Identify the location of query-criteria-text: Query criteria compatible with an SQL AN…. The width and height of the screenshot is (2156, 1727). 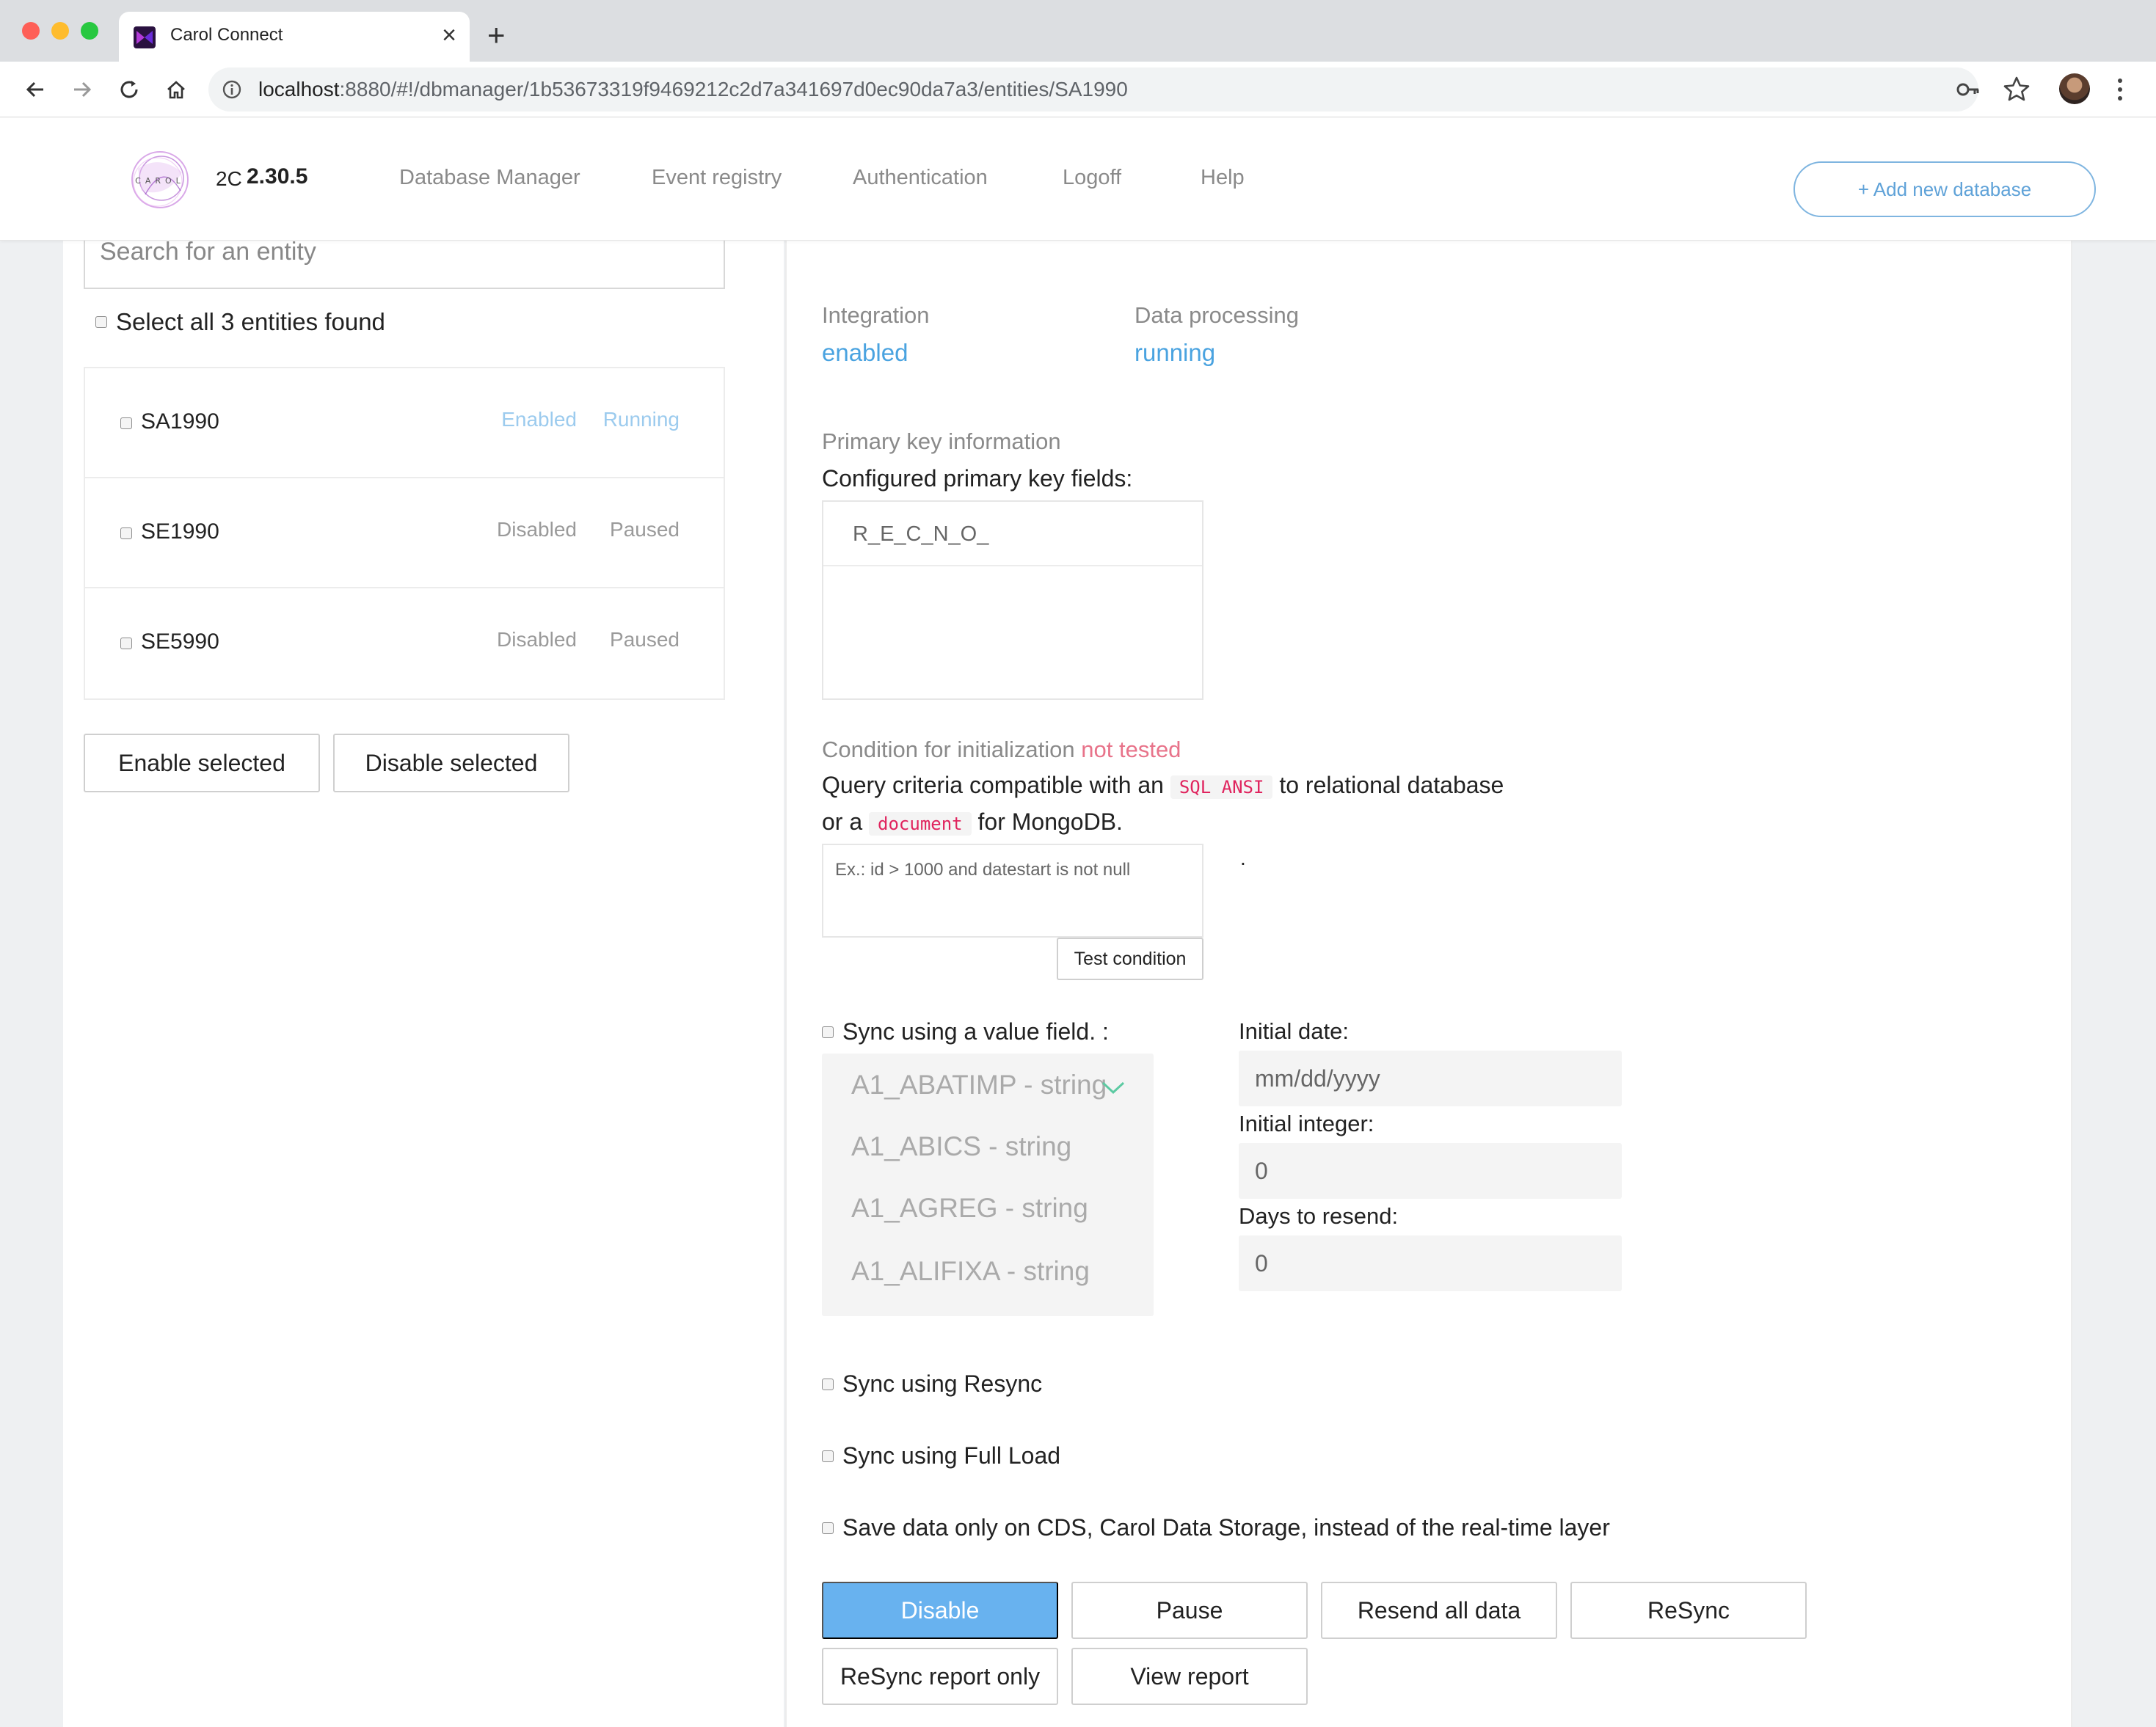
(1163, 785).